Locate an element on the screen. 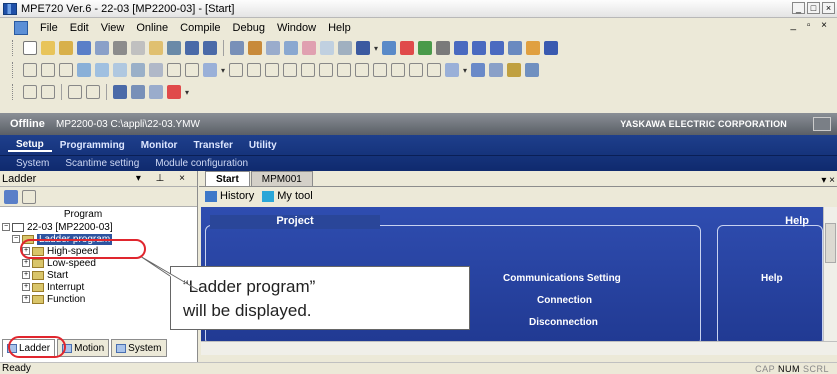 Image resolution: width=837 pixels, height=374 pixels. status-text: Ready is located at coordinates (16, 368).